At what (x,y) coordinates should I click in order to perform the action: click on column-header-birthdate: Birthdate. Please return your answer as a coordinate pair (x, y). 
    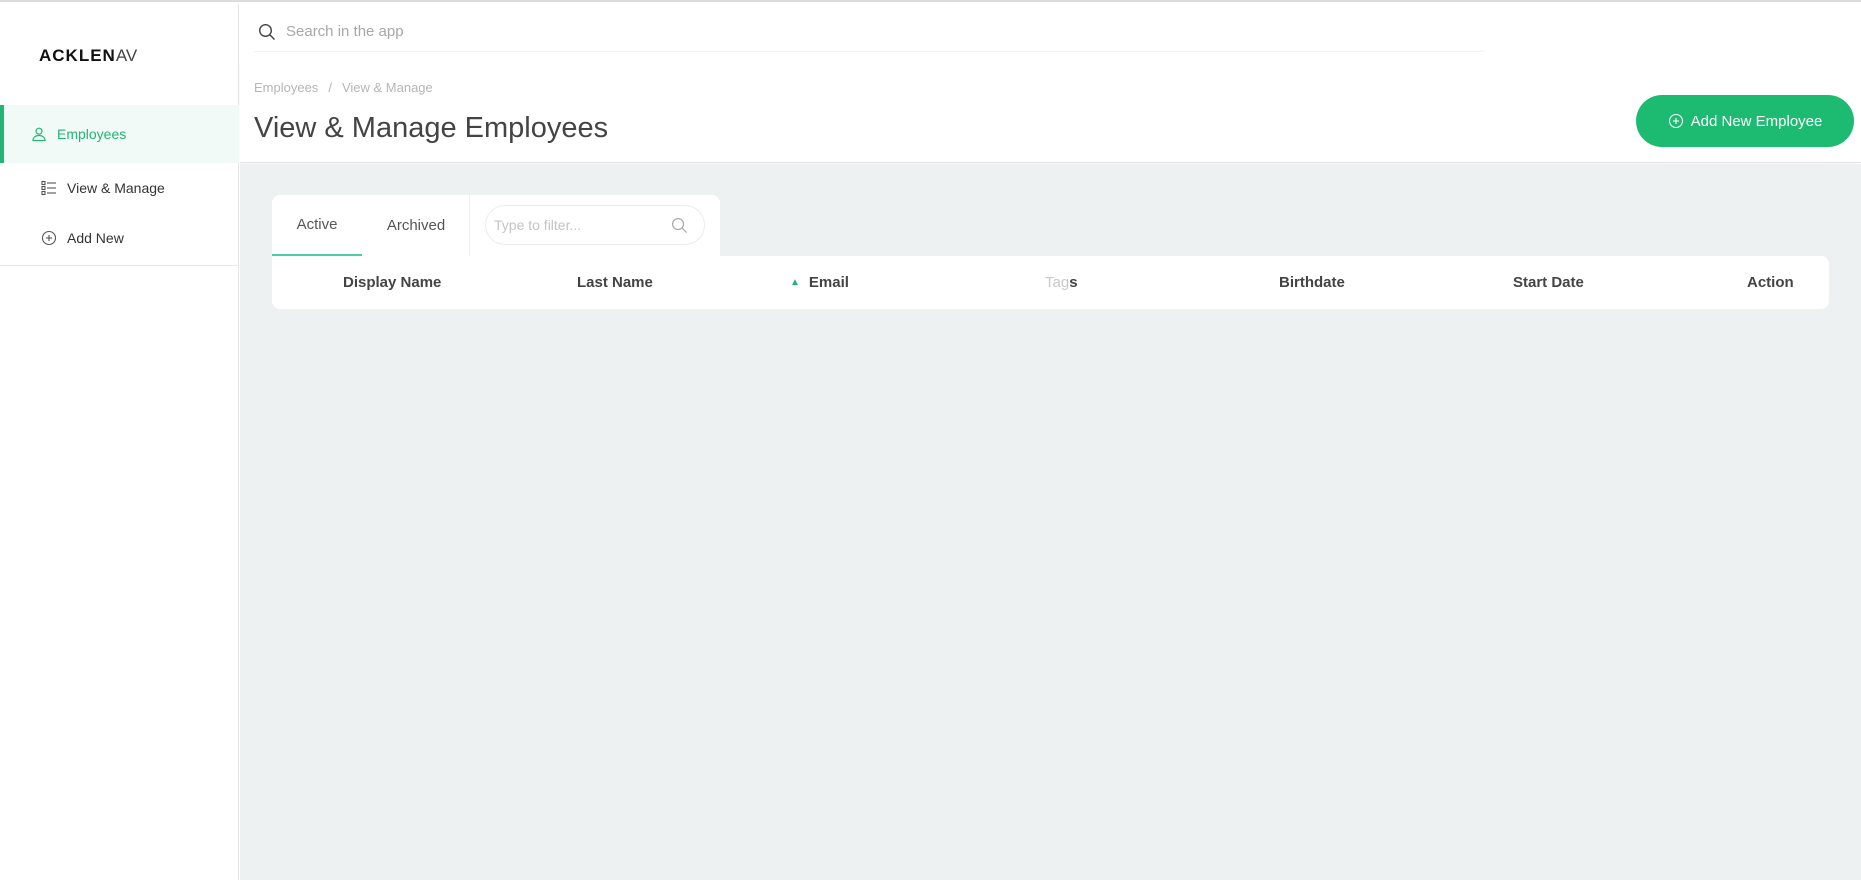
    Looking at the image, I should click on (1312, 282).